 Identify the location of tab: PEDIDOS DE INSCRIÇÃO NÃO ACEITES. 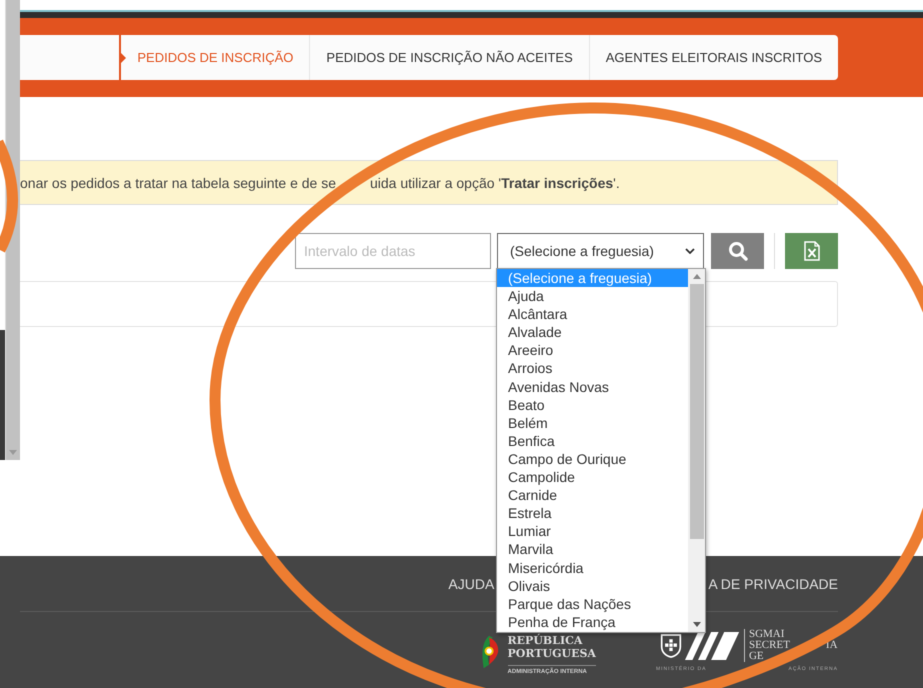
(449, 57).